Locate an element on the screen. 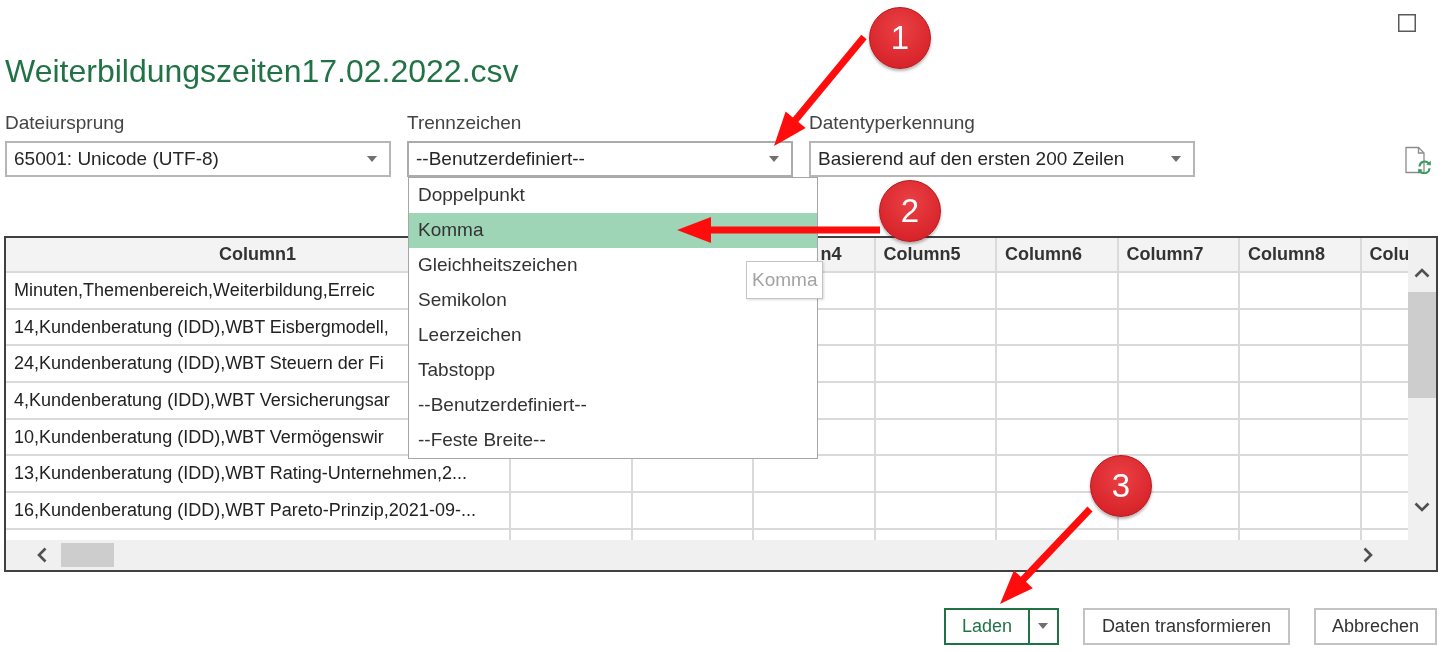 This screenshot has height=652, width=1442. field-label: Datentyperkennung is located at coordinates (892, 123).